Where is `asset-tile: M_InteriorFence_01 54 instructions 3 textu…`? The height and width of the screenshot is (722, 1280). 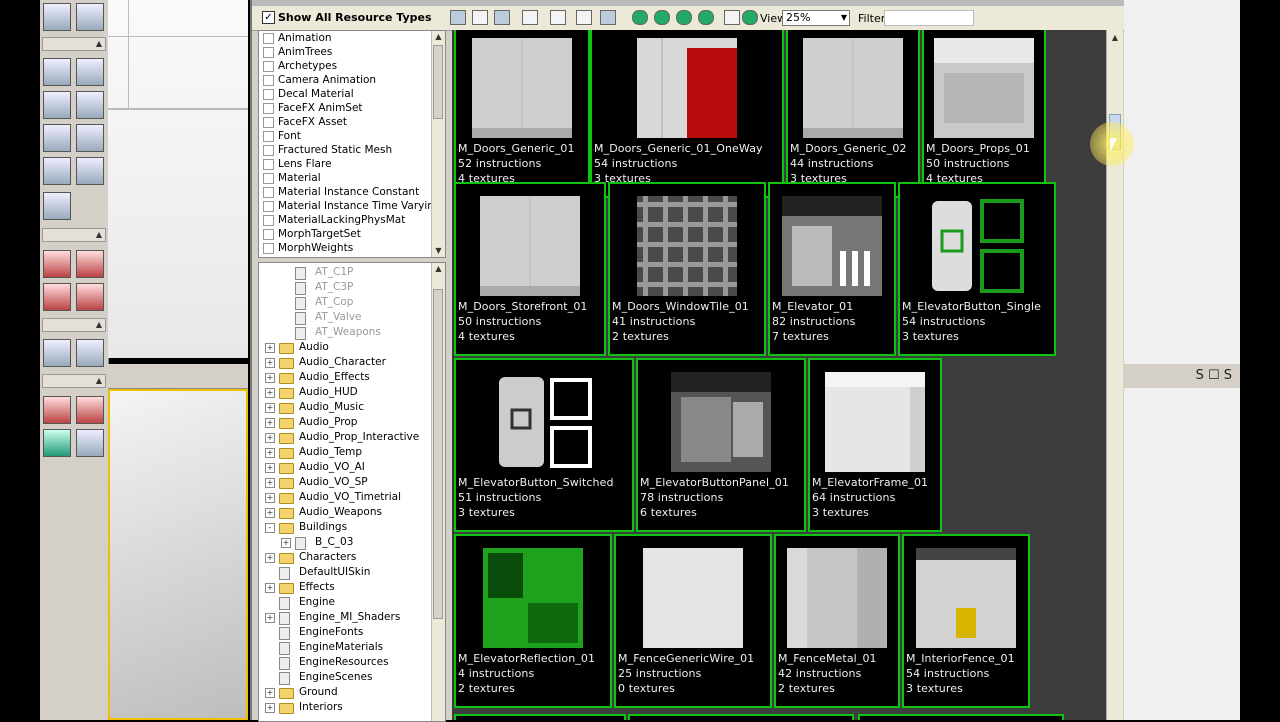 asset-tile: M_InteriorFence_01 54 instructions 3 textu… is located at coordinates (966, 621).